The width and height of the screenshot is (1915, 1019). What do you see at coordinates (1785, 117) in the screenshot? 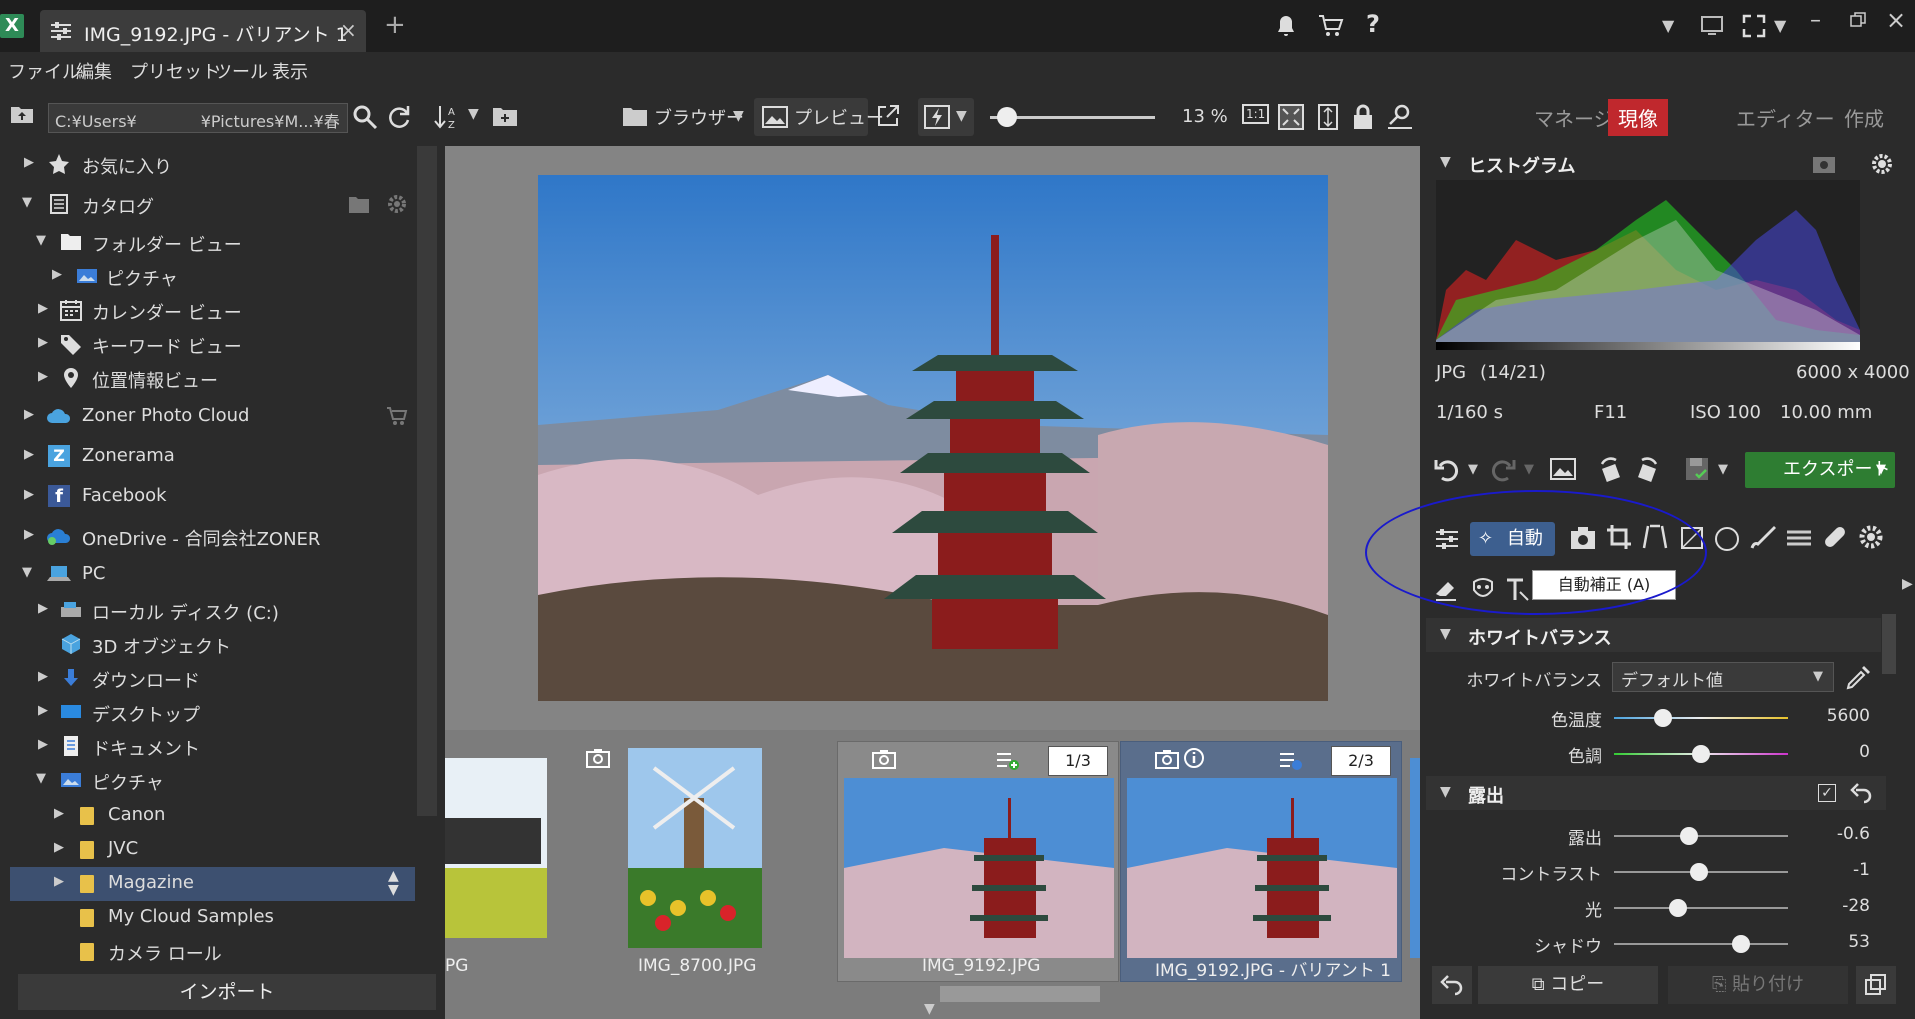
I see `mode-editor-tab: エディター` at bounding box center [1785, 117].